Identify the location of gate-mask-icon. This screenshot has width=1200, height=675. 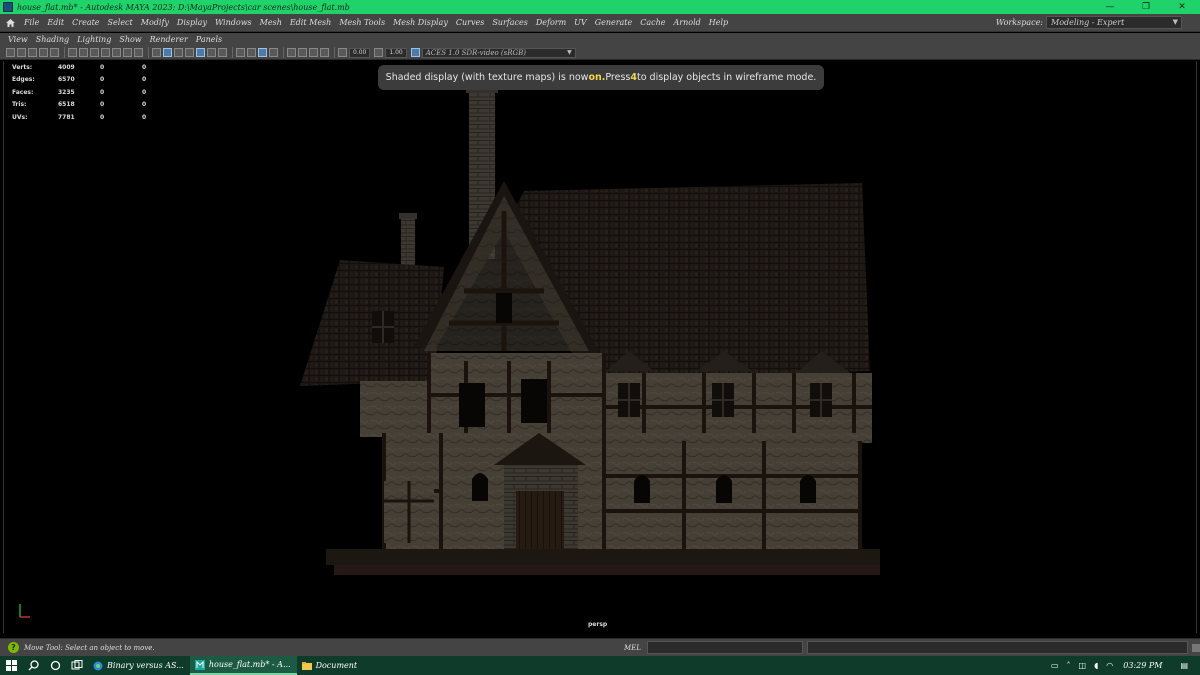
(105, 52).